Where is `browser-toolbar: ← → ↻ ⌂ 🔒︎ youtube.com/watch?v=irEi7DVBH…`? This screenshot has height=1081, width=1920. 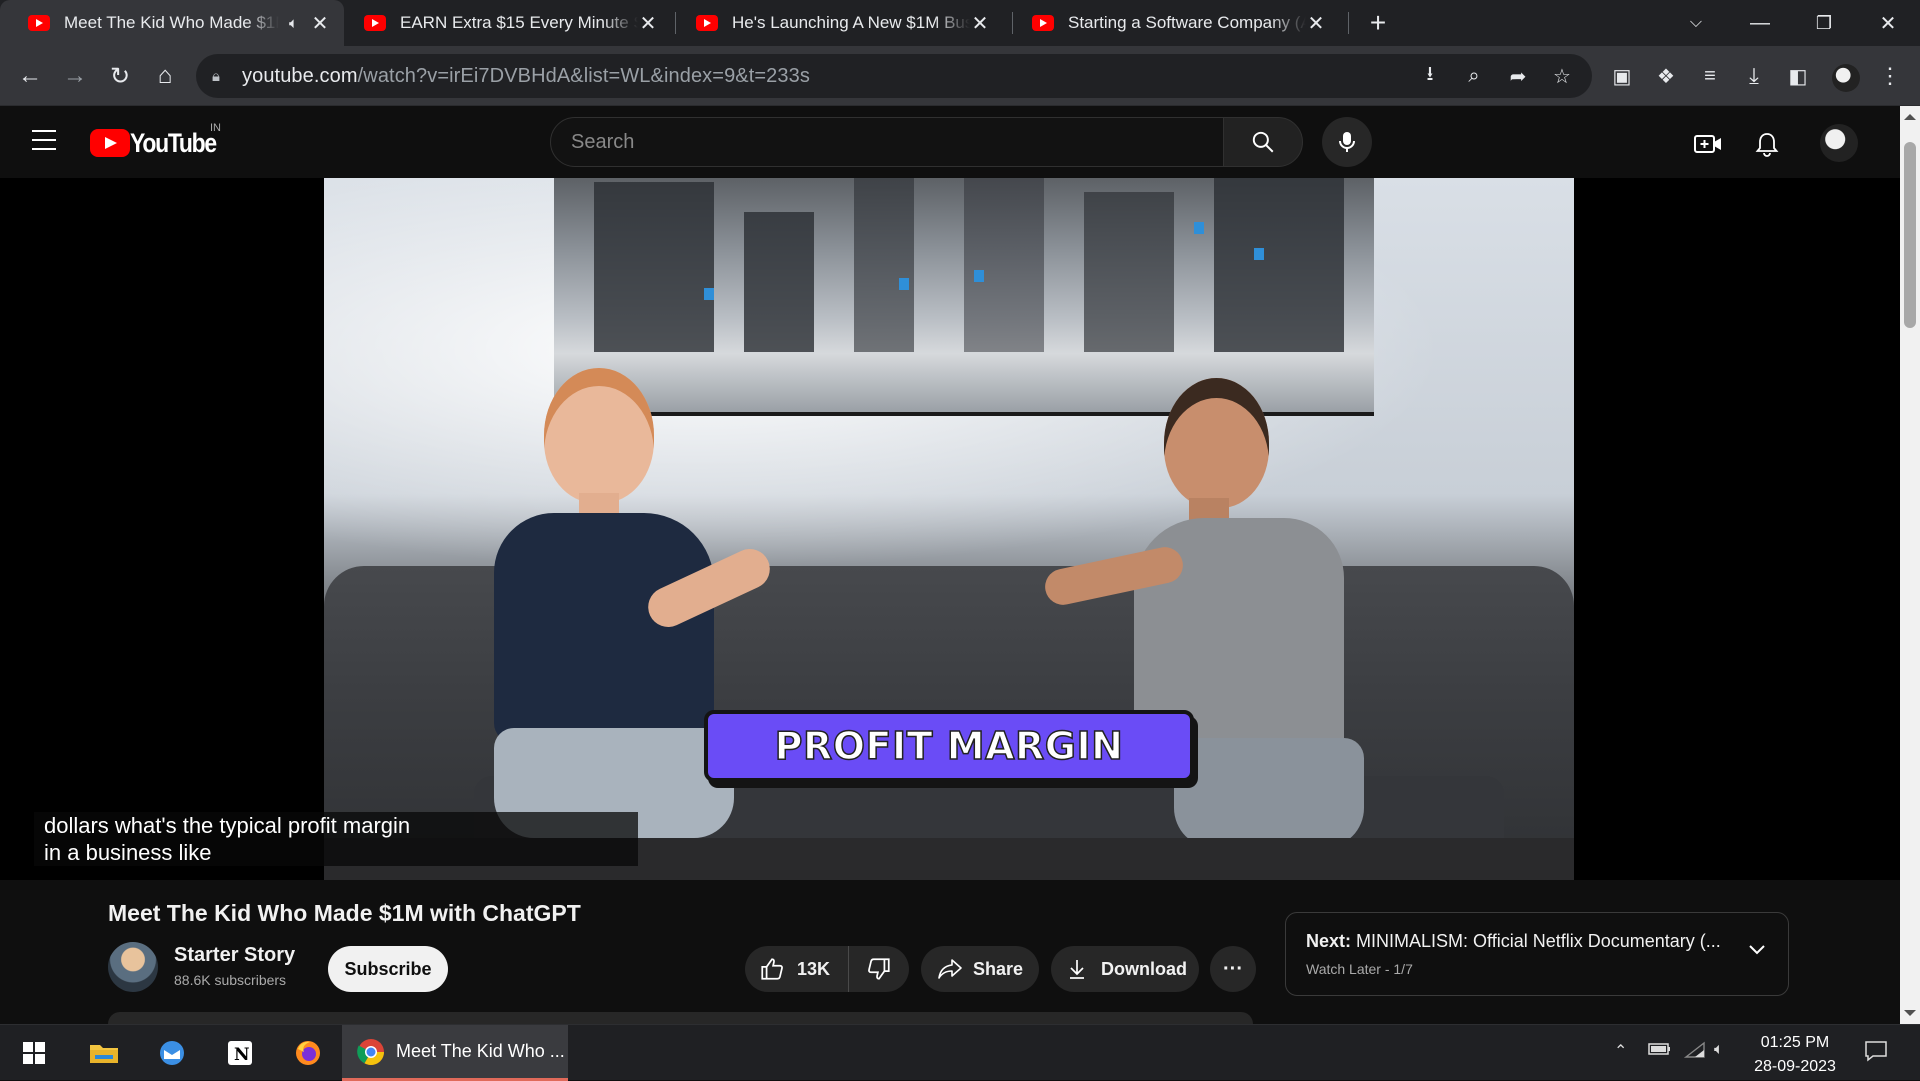 browser-toolbar: ← → ↻ ⌂ 🔒︎ youtube.com/watch?v=irEi7DVBH… is located at coordinates (960, 76).